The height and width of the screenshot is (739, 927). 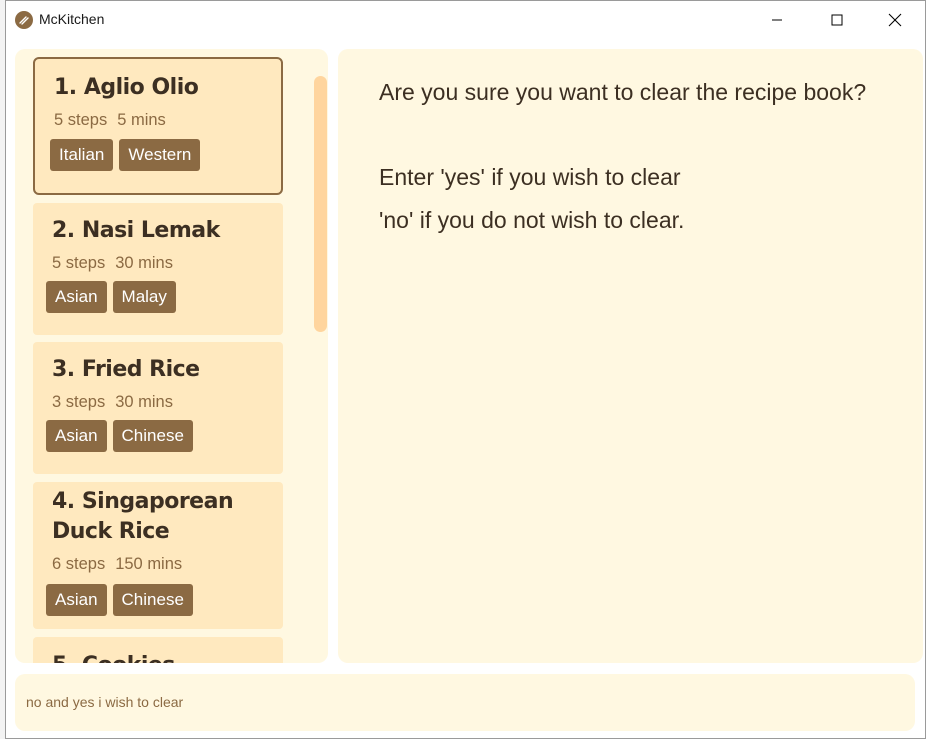 I want to click on close-button, so click(x=895, y=20).